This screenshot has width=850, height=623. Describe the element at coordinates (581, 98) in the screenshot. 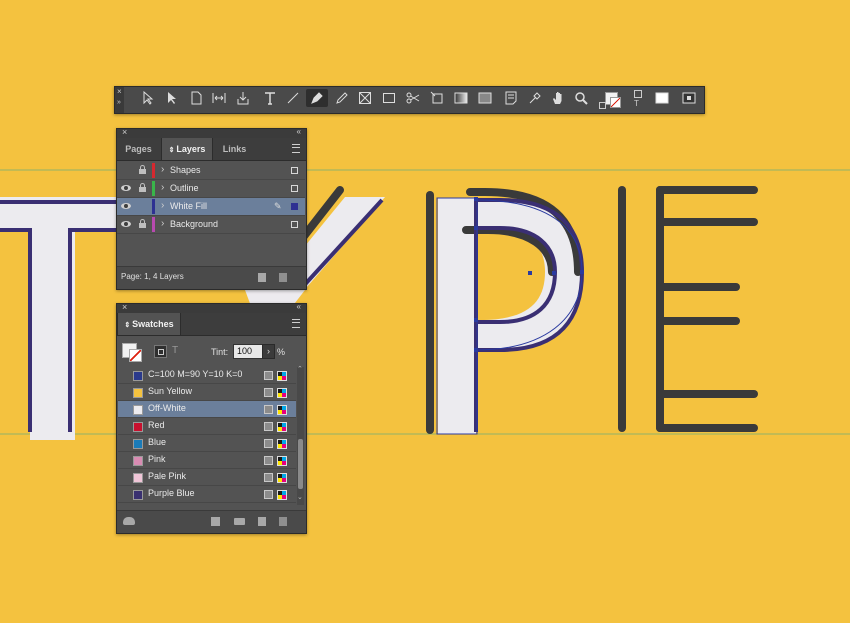

I see `zoom-tool-icon` at that location.